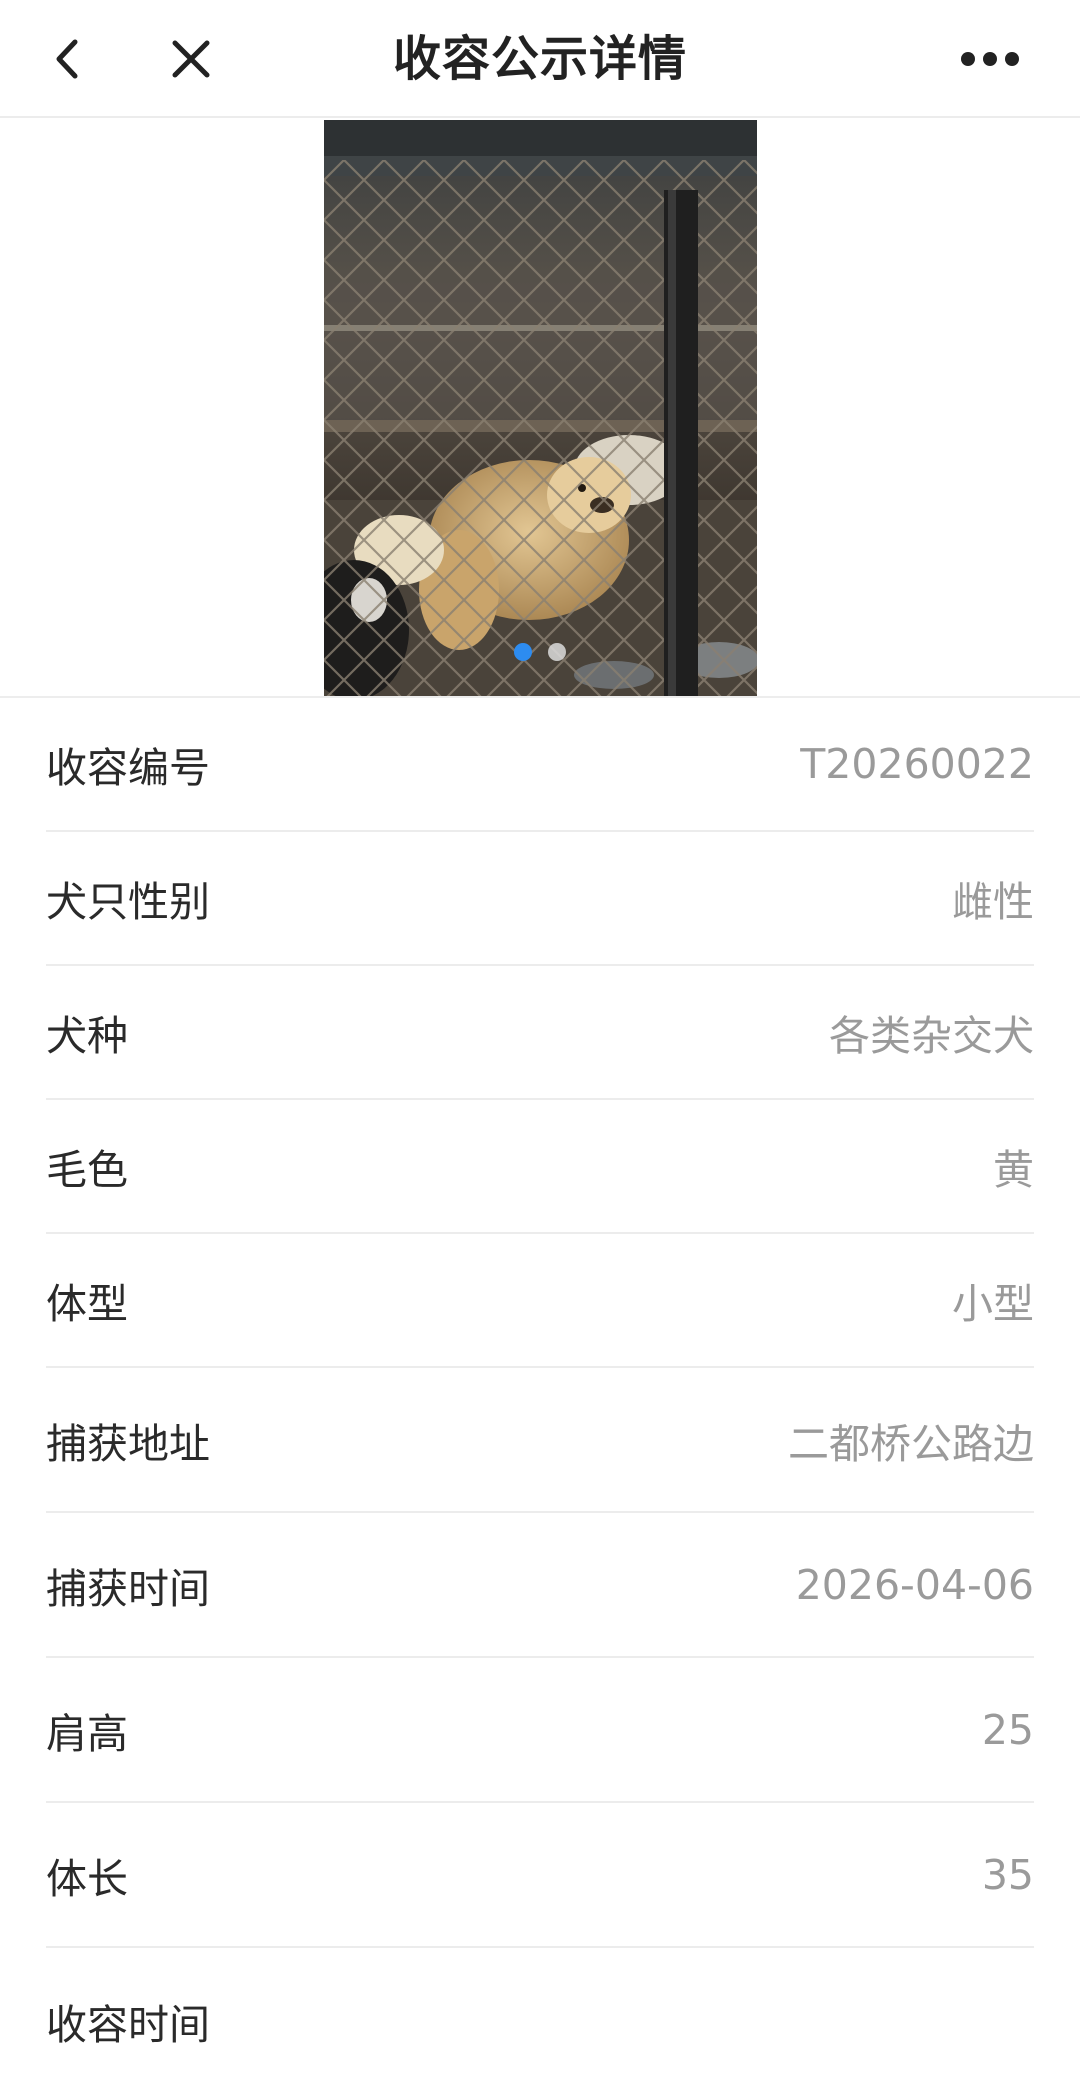 The image size is (1080, 2093). Describe the element at coordinates (540, 1730) in the screenshot. I see `detail-row-shoulder-height: 肩高 25` at that location.